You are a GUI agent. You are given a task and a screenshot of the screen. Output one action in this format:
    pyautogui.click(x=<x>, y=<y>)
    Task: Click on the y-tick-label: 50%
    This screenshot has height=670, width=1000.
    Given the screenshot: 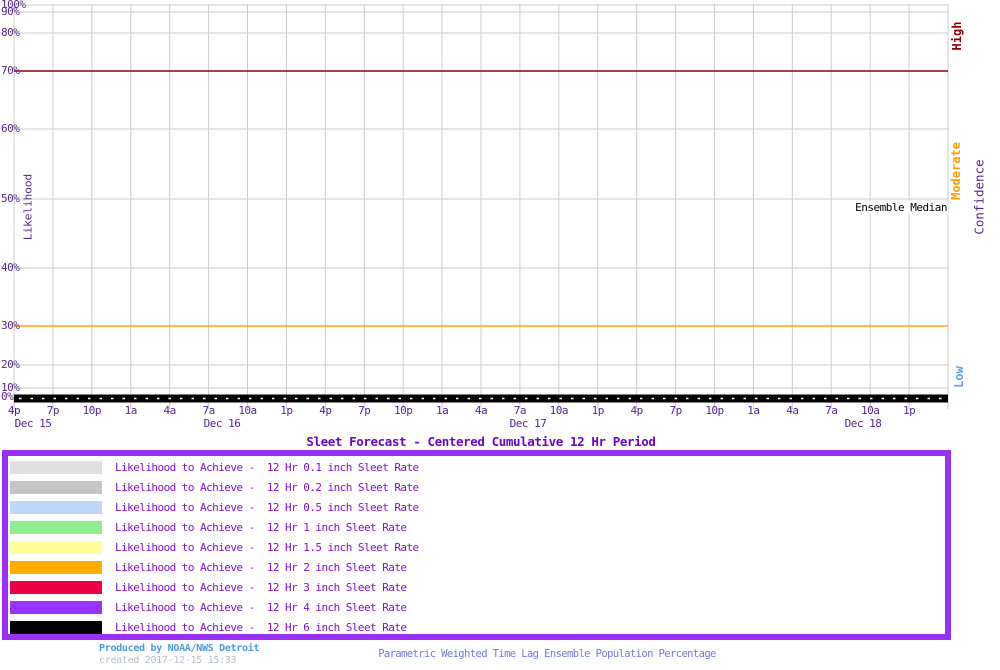 What is the action you would take?
    pyautogui.click(x=10, y=198)
    